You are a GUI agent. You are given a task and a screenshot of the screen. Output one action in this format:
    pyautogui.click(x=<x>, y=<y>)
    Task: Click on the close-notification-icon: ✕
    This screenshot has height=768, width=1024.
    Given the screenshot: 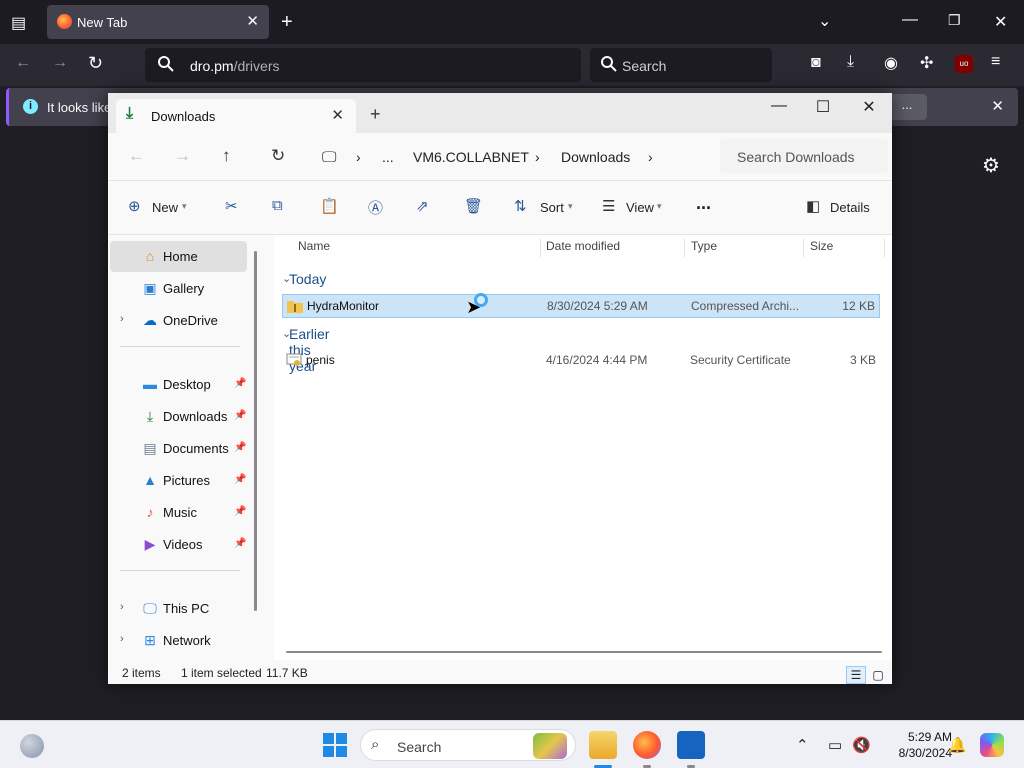 What is the action you would take?
    pyautogui.click(x=997, y=106)
    